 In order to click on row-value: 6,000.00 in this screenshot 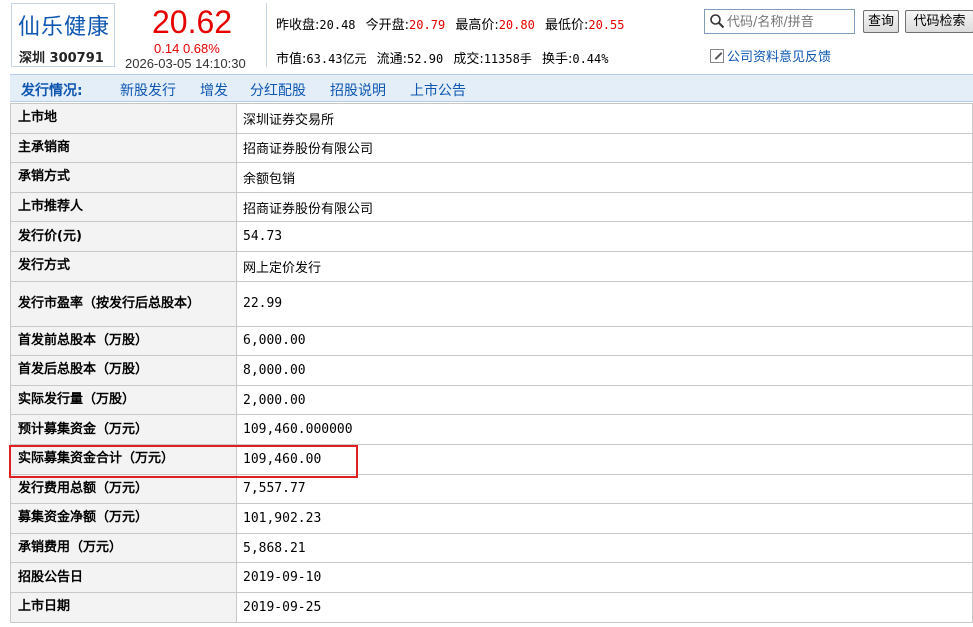, I will do `click(604, 341)`.